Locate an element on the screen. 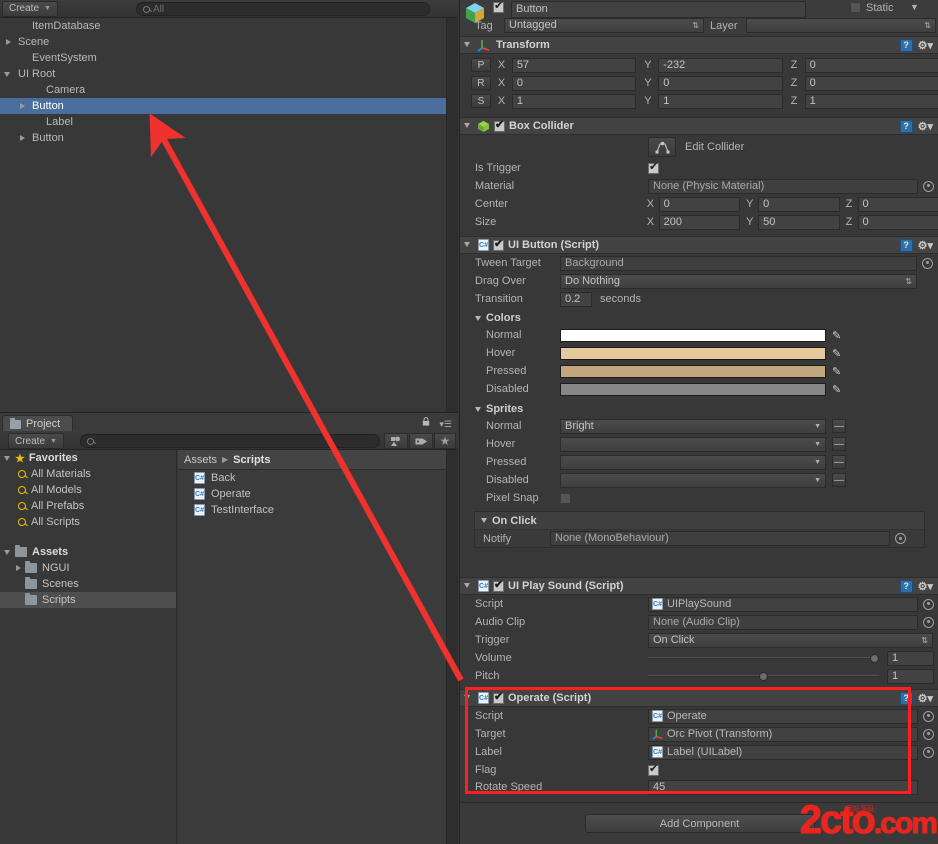  transform-R-z-field: 0 is located at coordinates (871, 83).